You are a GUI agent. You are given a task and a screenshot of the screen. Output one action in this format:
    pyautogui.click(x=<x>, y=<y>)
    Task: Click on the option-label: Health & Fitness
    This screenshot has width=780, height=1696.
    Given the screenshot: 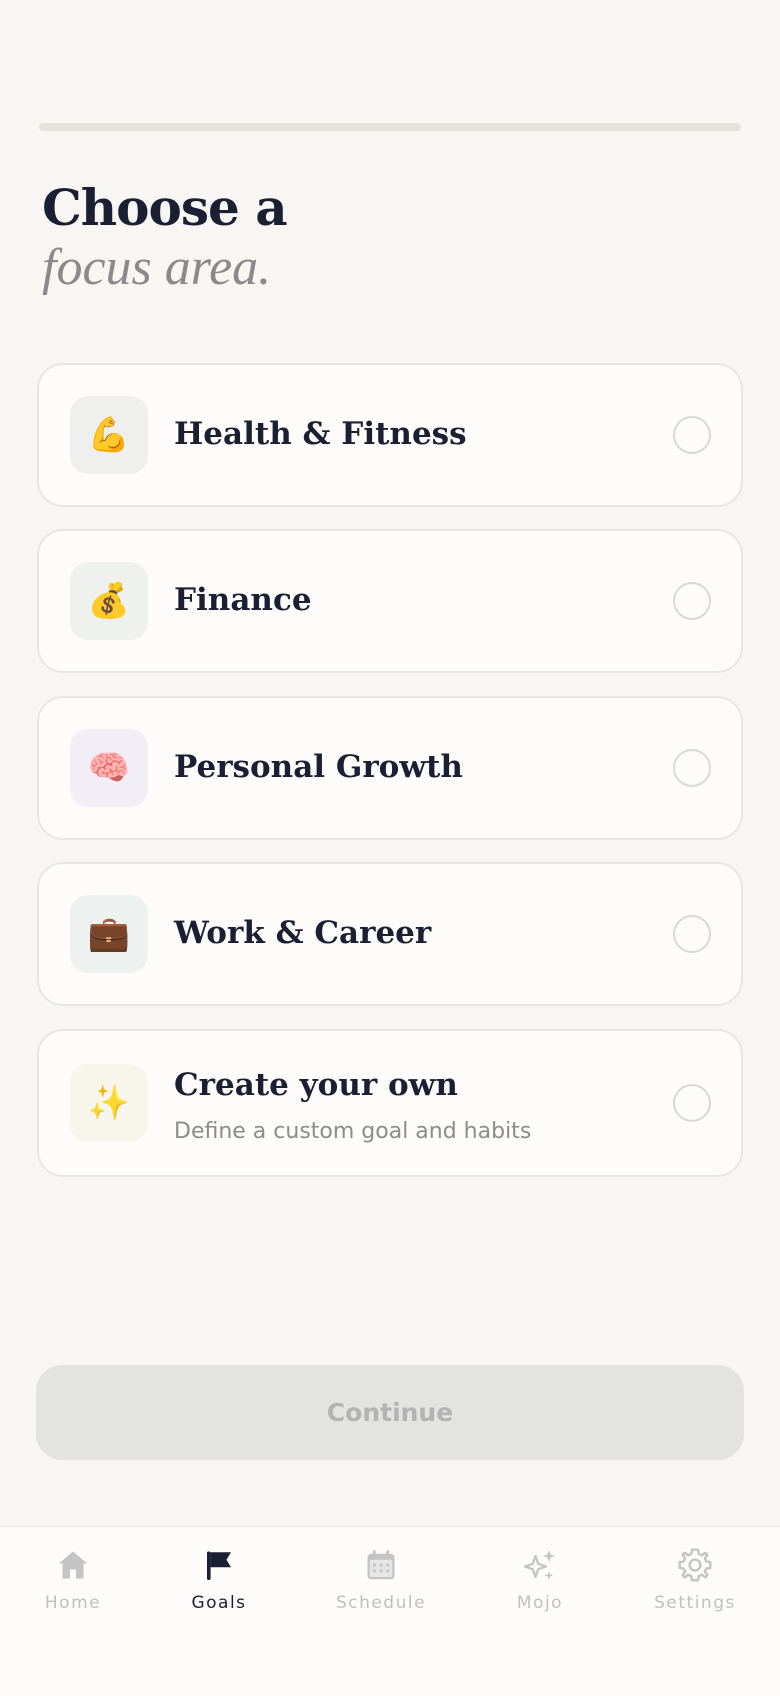 What is the action you would take?
    pyautogui.click(x=320, y=434)
    